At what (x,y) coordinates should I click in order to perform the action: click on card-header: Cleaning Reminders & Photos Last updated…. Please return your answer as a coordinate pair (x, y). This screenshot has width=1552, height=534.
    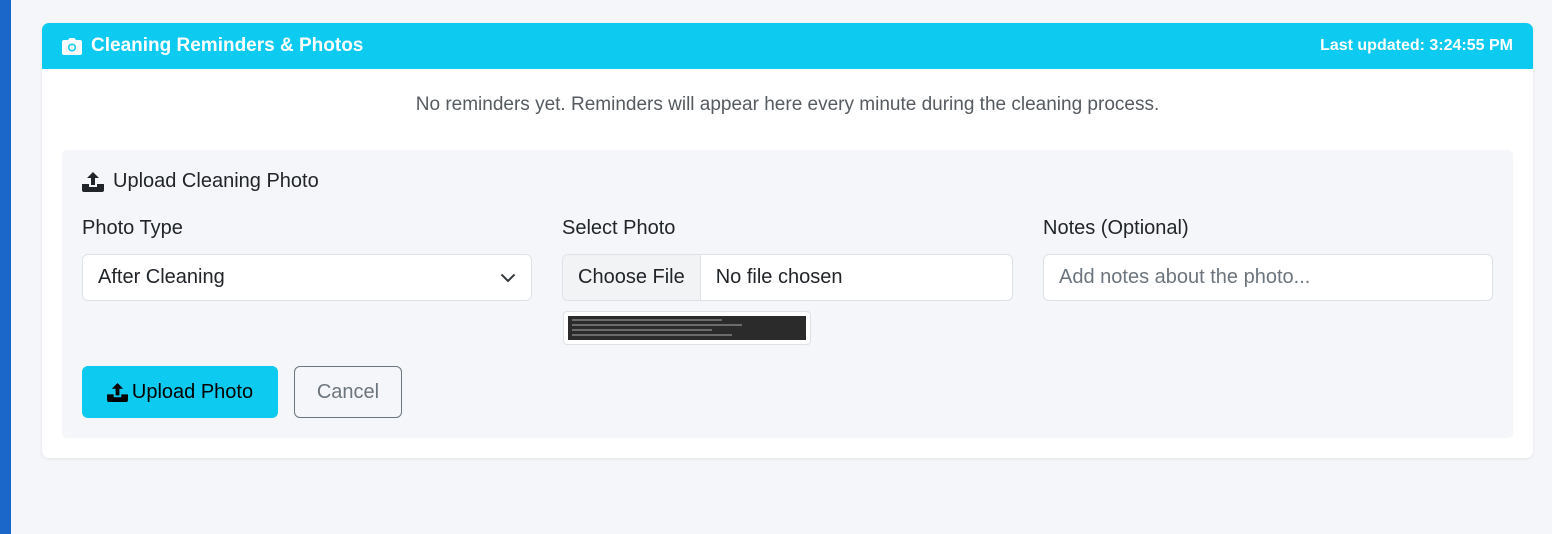
    Looking at the image, I should click on (787, 46).